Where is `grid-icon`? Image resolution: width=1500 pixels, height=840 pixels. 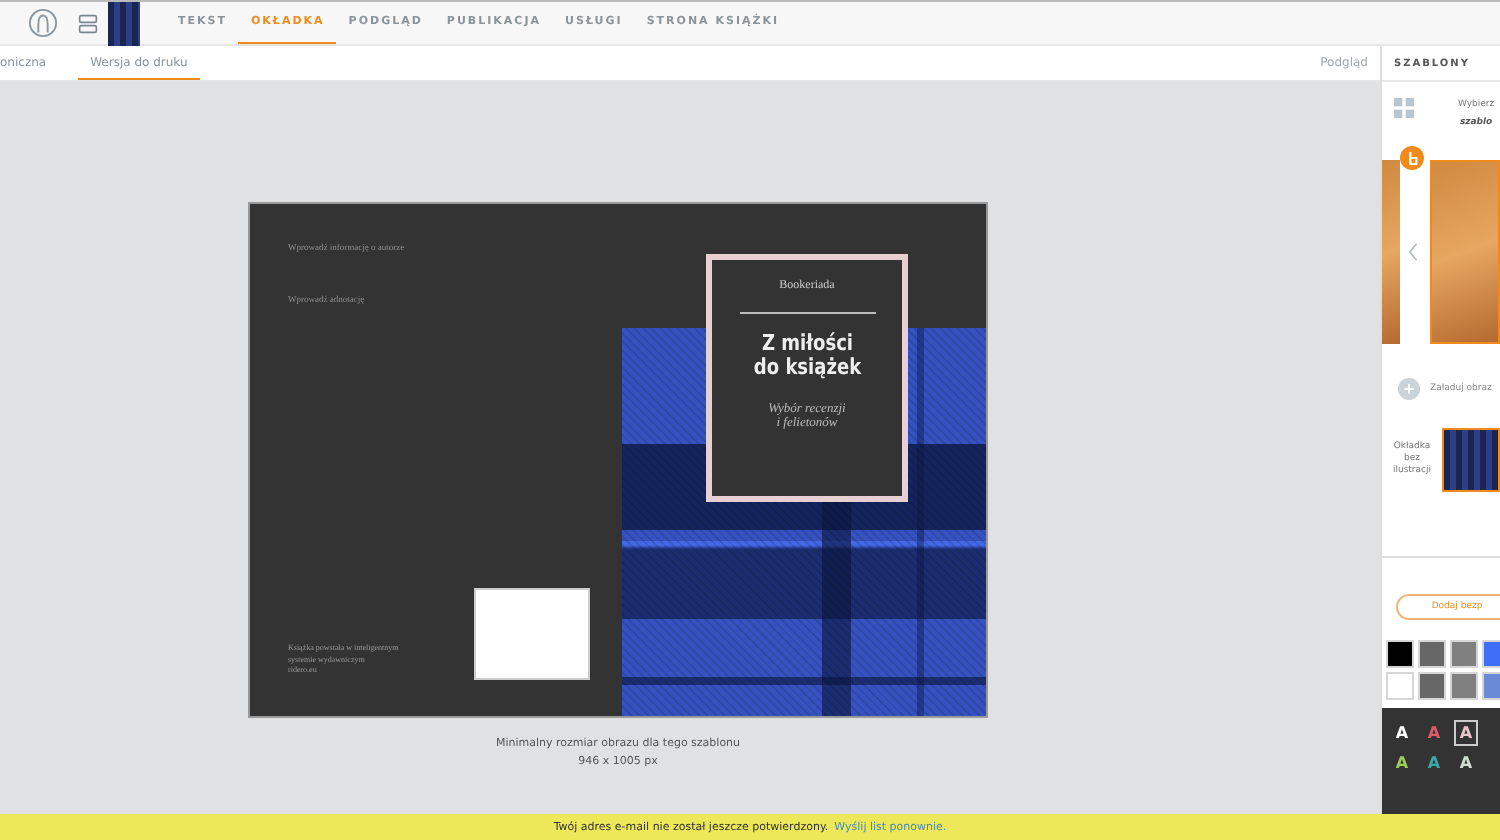
grid-icon is located at coordinates (1404, 108).